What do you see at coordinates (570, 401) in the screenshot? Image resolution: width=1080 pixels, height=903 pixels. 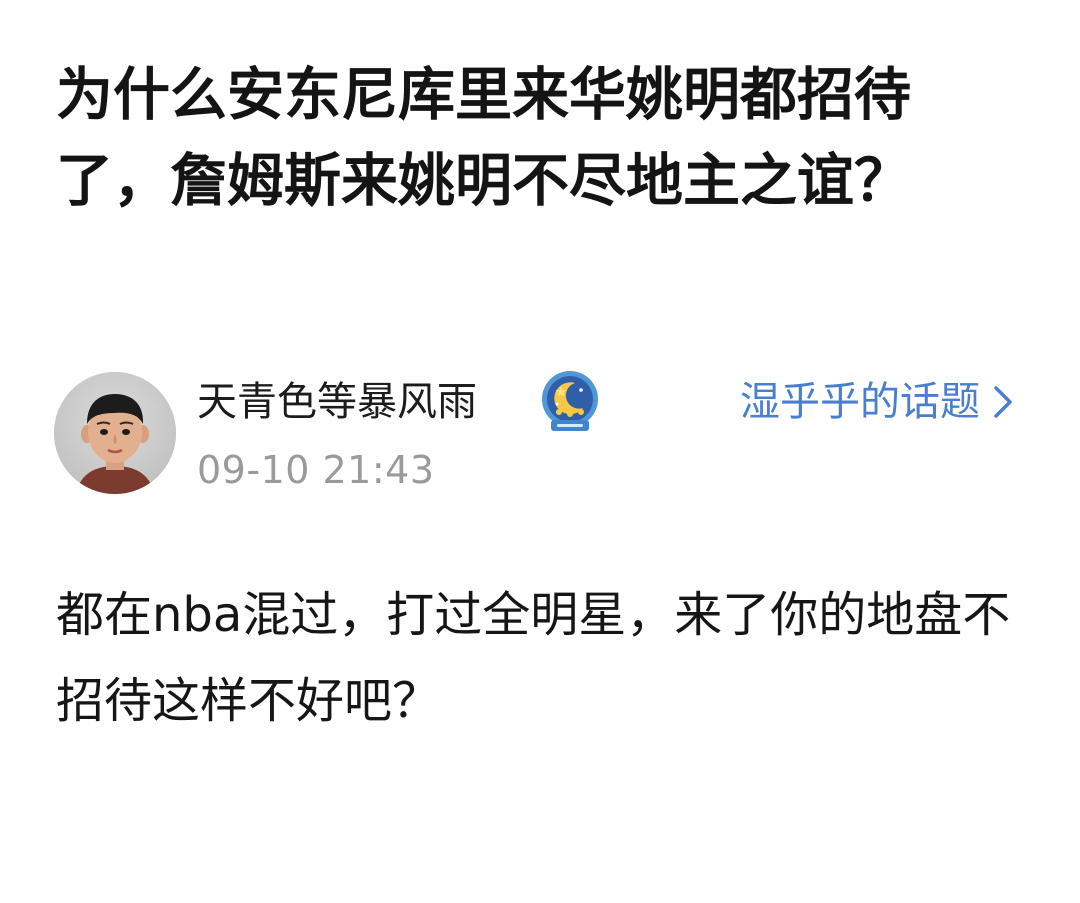 I see `moon-star-badge-icon` at bounding box center [570, 401].